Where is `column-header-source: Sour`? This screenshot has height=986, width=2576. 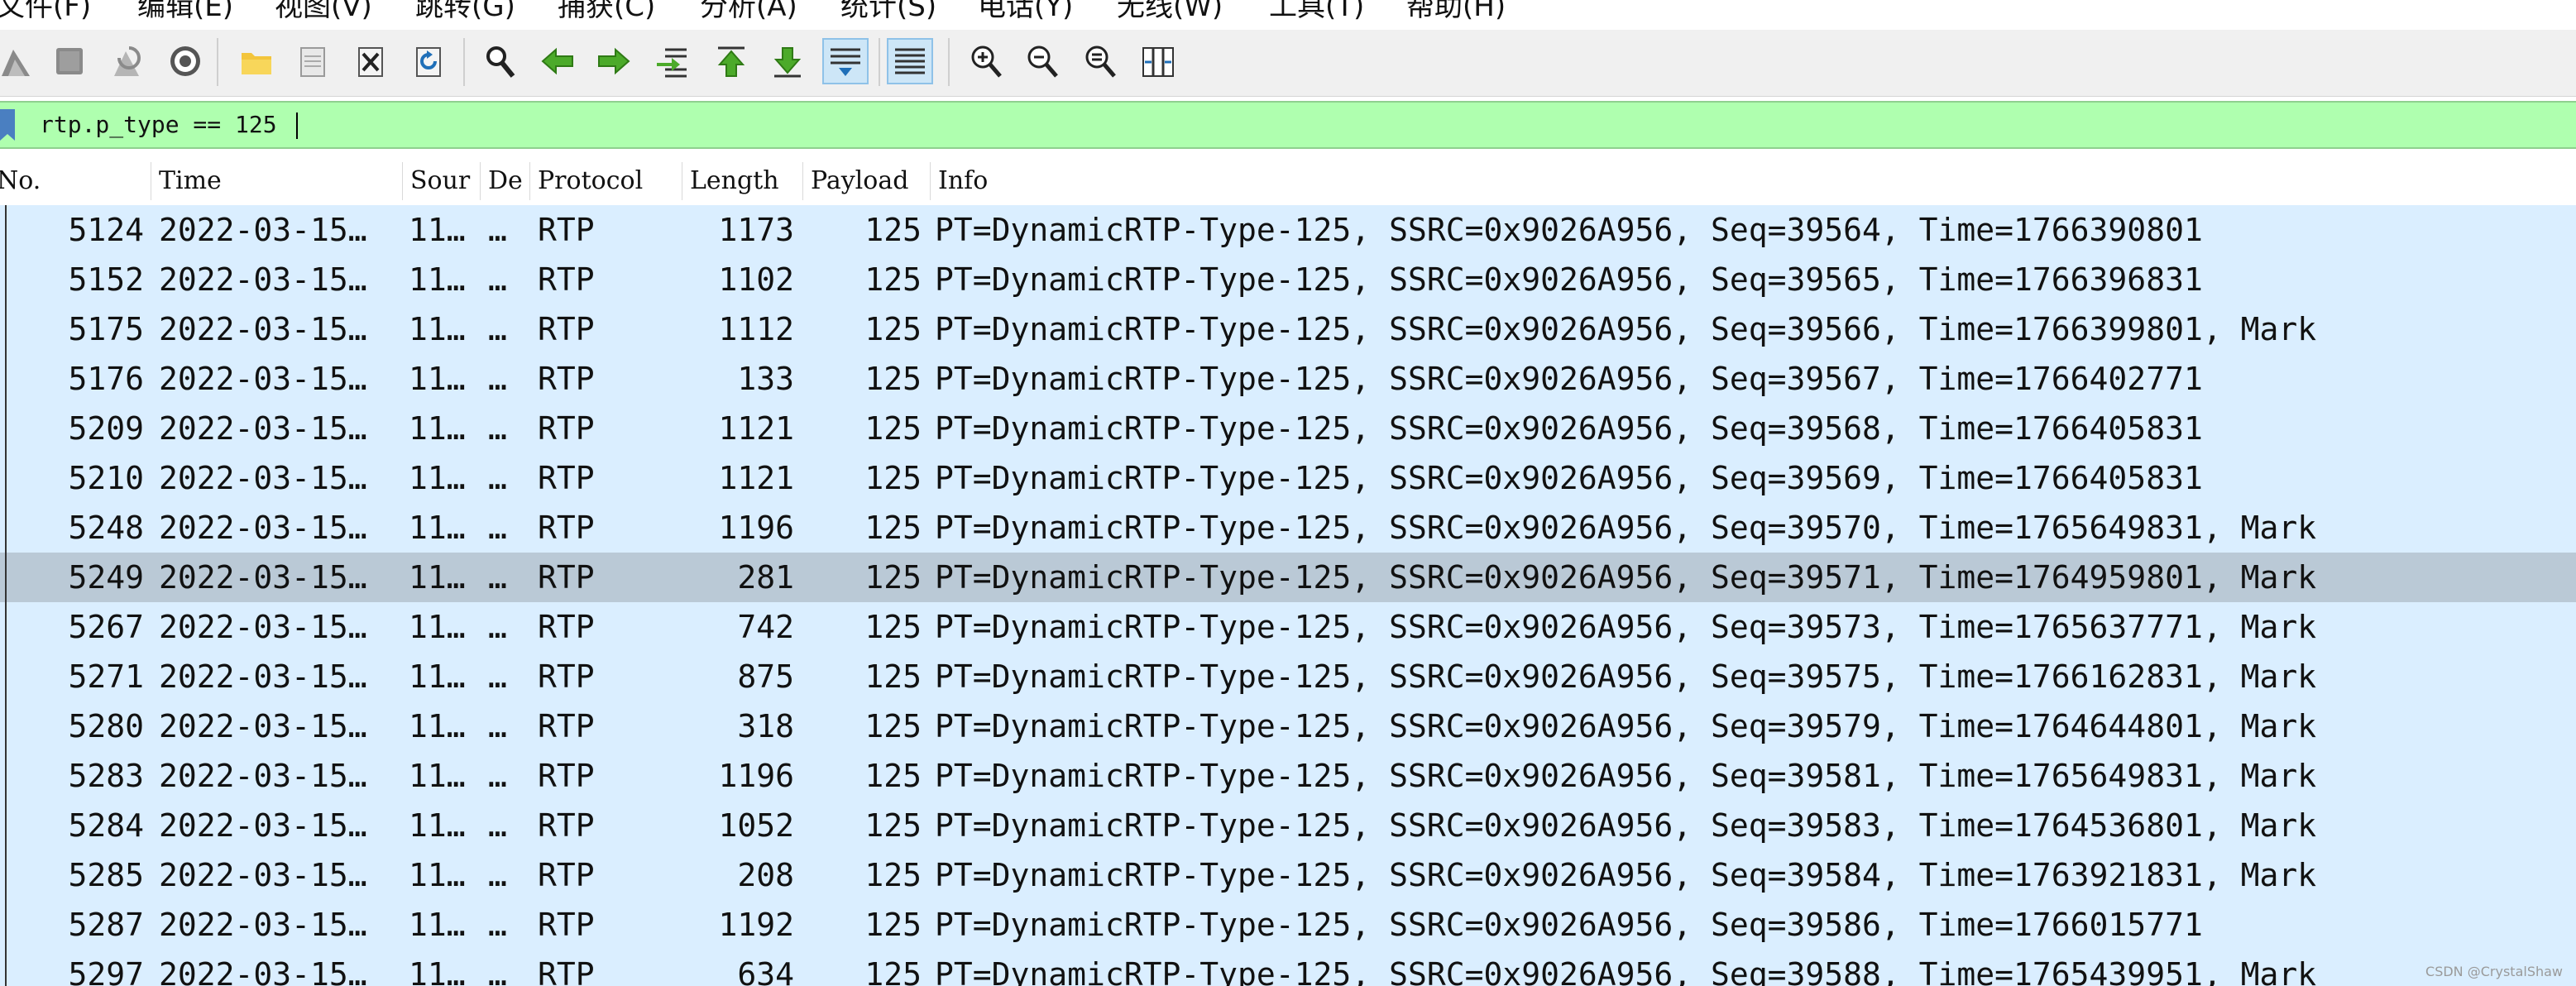 column-header-source: Sour is located at coordinates (441, 181).